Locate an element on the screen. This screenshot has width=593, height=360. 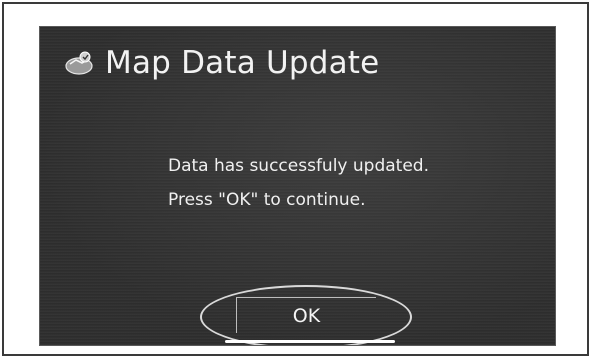
map-update-icon is located at coordinates (80, 63).